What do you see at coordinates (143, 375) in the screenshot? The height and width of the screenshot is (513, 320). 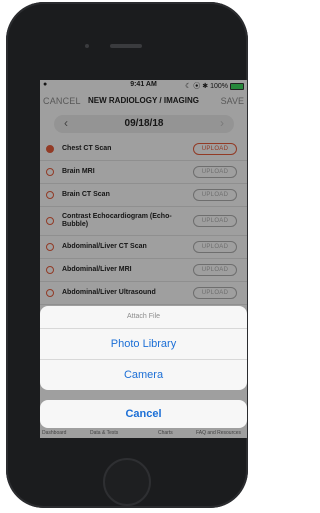 I see `camera-button: Camera` at bounding box center [143, 375].